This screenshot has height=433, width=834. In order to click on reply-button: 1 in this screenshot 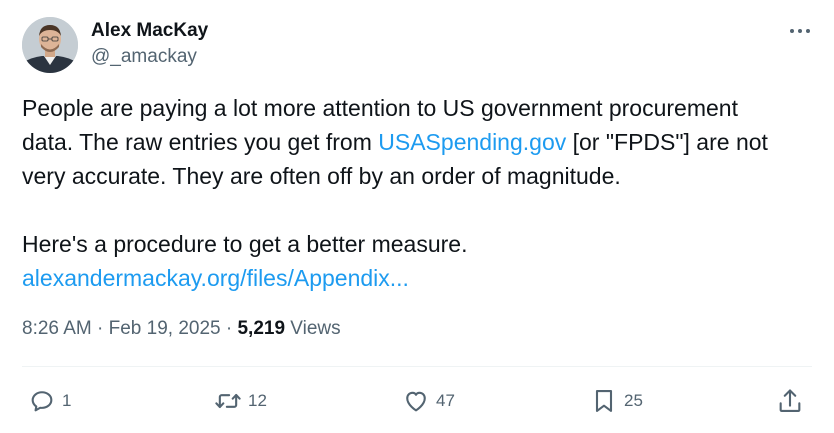, I will do `click(49, 401)`.